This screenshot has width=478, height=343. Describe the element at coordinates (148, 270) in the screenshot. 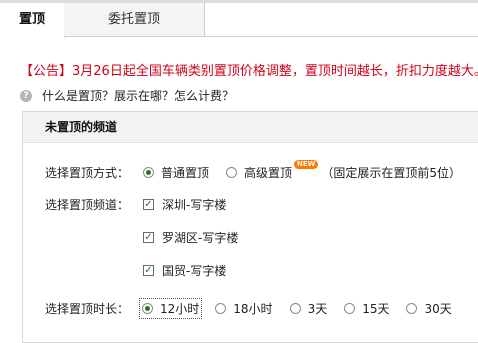

I see `checkbox-guomao: ✓` at that location.